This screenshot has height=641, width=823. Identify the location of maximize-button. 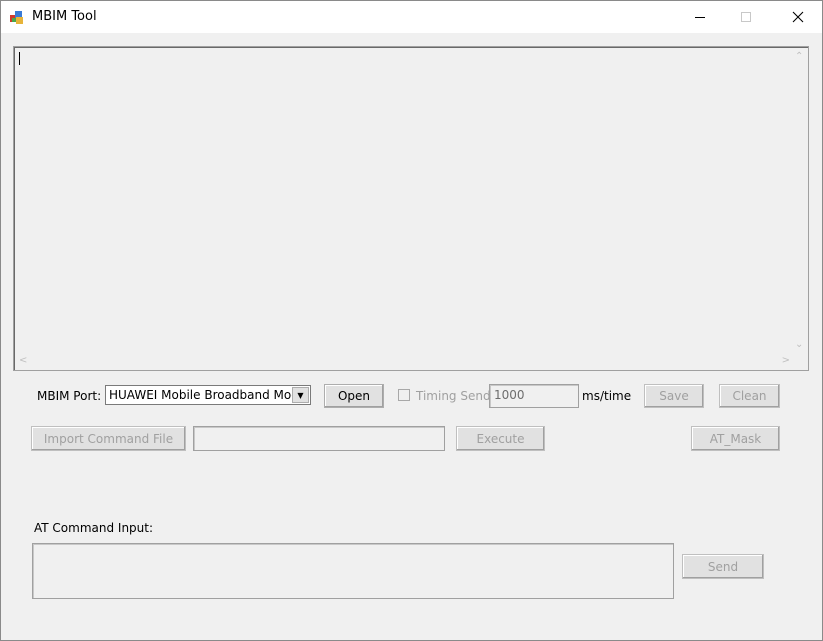
(746, 17).